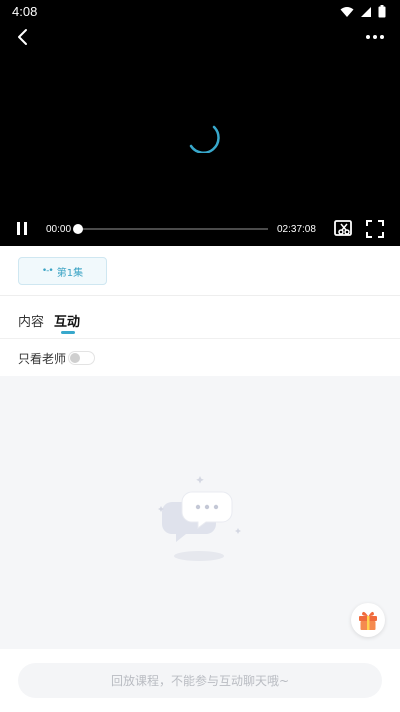 This screenshot has width=400, height=712. Describe the element at coordinates (67, 320) in the screenshot. I see `tab-interaction: 互动` at that location.